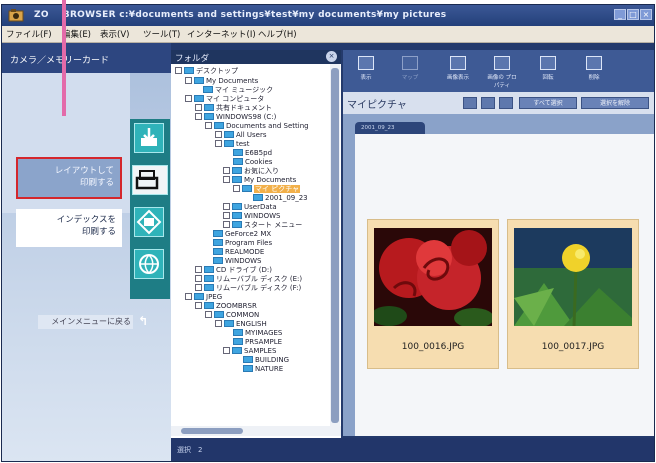 The height and width of the screenshot is (463, 656). Describe the element at coordinates (149, 264) in the screenshot. I see `web-task-icon` at that location.